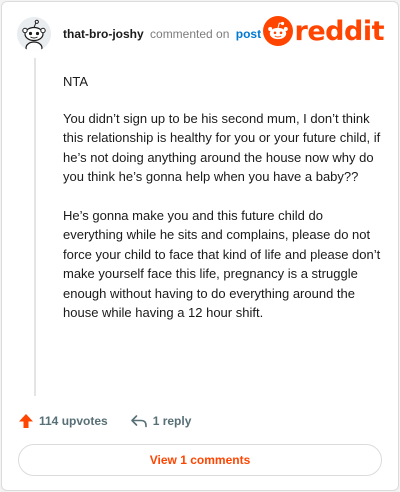 This screenshot has height=492, width=400. Describe the element at coordinates (35, 227) in the screenshot. I see `thread-line` at that location.